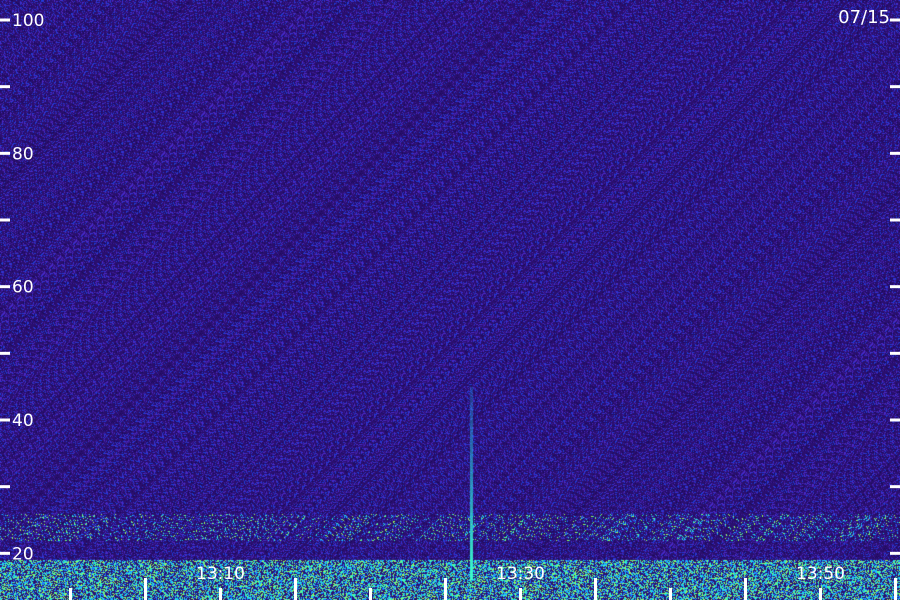 The height and width of the screenshot is (600, 900). What do you see at coordinates (23, 154) in the screenshot?
I see `y-tick-label: 80` at bounding box center [23, 154].